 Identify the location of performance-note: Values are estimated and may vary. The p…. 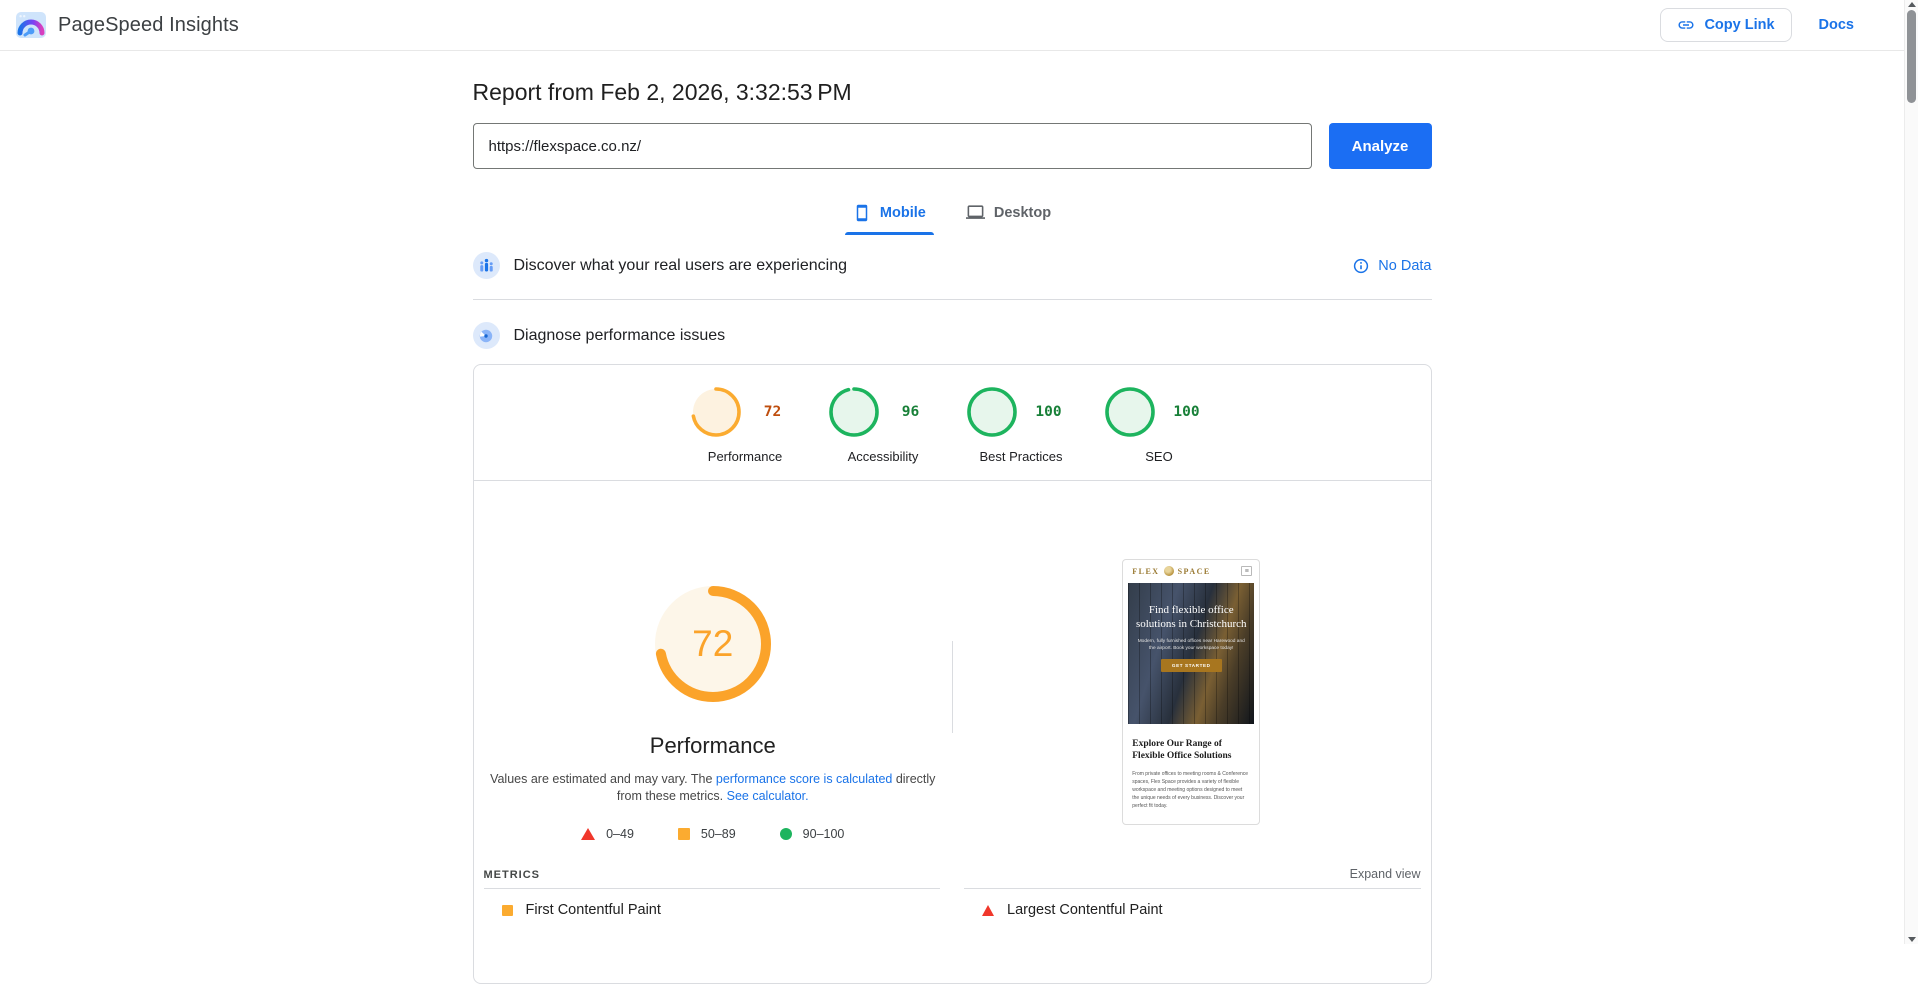
(713, 788).